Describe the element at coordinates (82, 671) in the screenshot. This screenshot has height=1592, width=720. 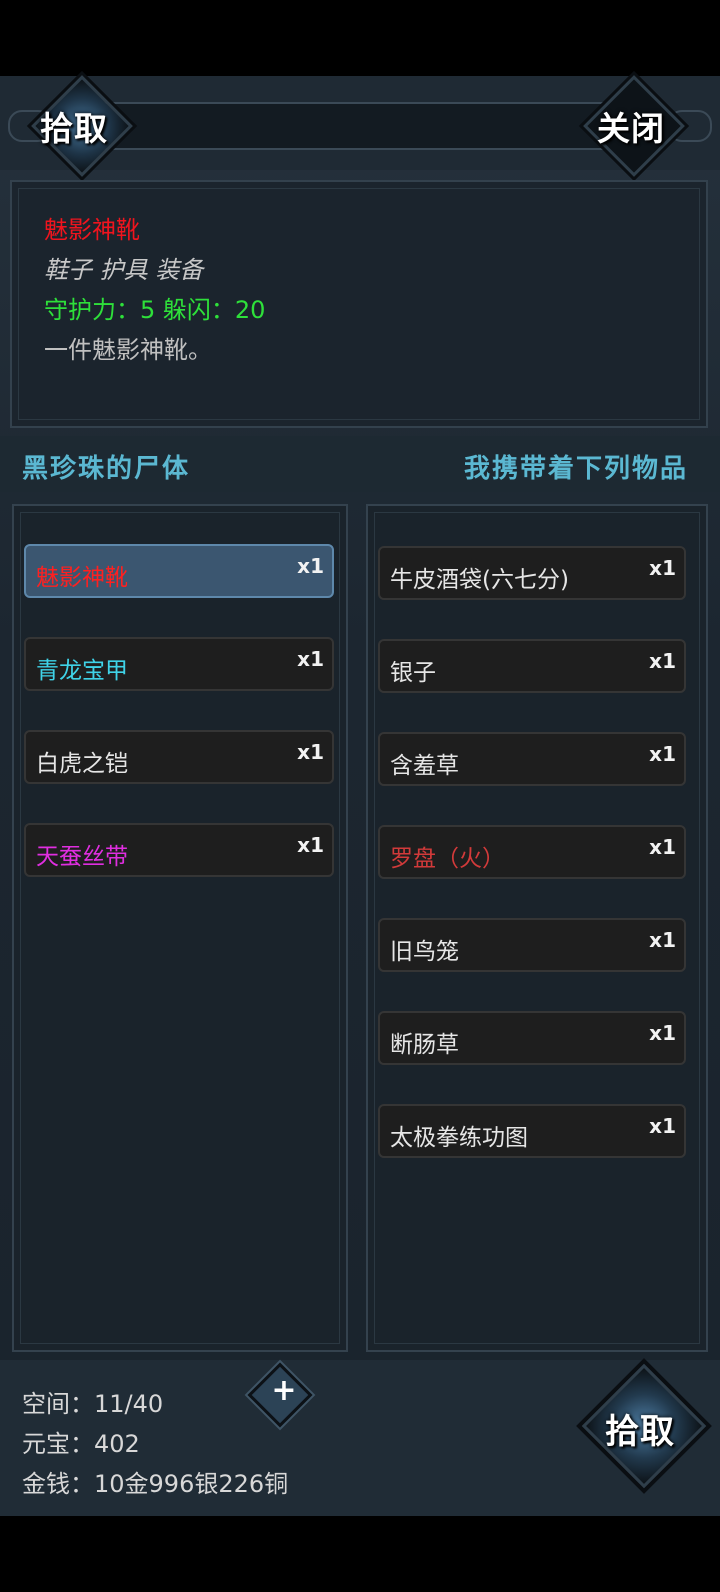
I see `corpse-item-name: 青龙宝甲` at that location.